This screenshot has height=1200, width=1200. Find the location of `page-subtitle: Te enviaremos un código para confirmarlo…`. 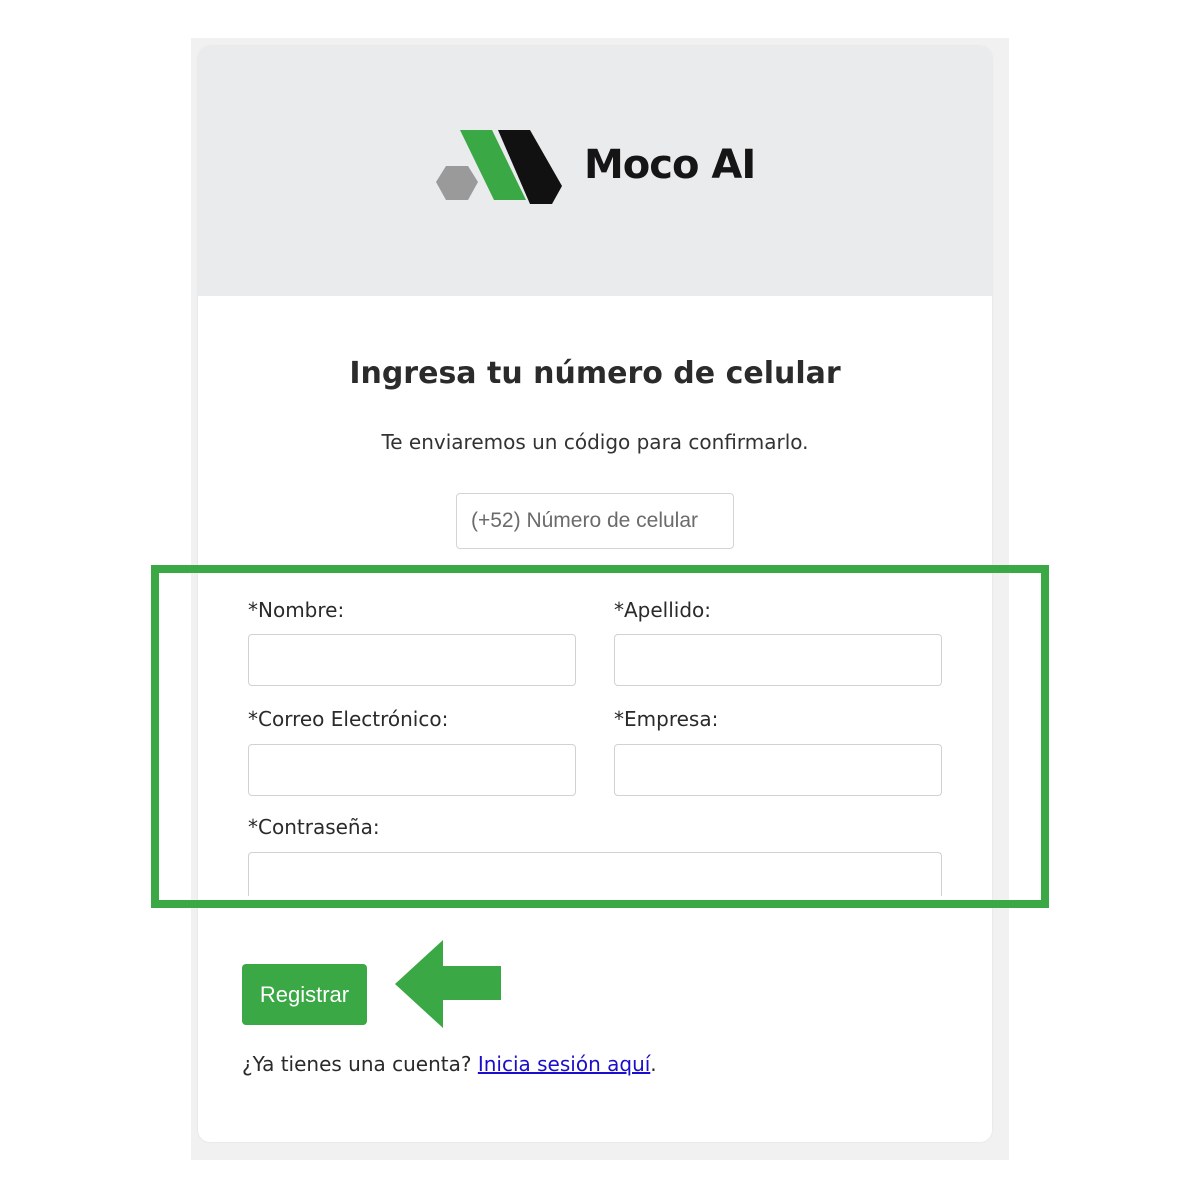

page-subtitle: Te enviaremos un código para confirmarlo… is located at coordinates (595, 442).